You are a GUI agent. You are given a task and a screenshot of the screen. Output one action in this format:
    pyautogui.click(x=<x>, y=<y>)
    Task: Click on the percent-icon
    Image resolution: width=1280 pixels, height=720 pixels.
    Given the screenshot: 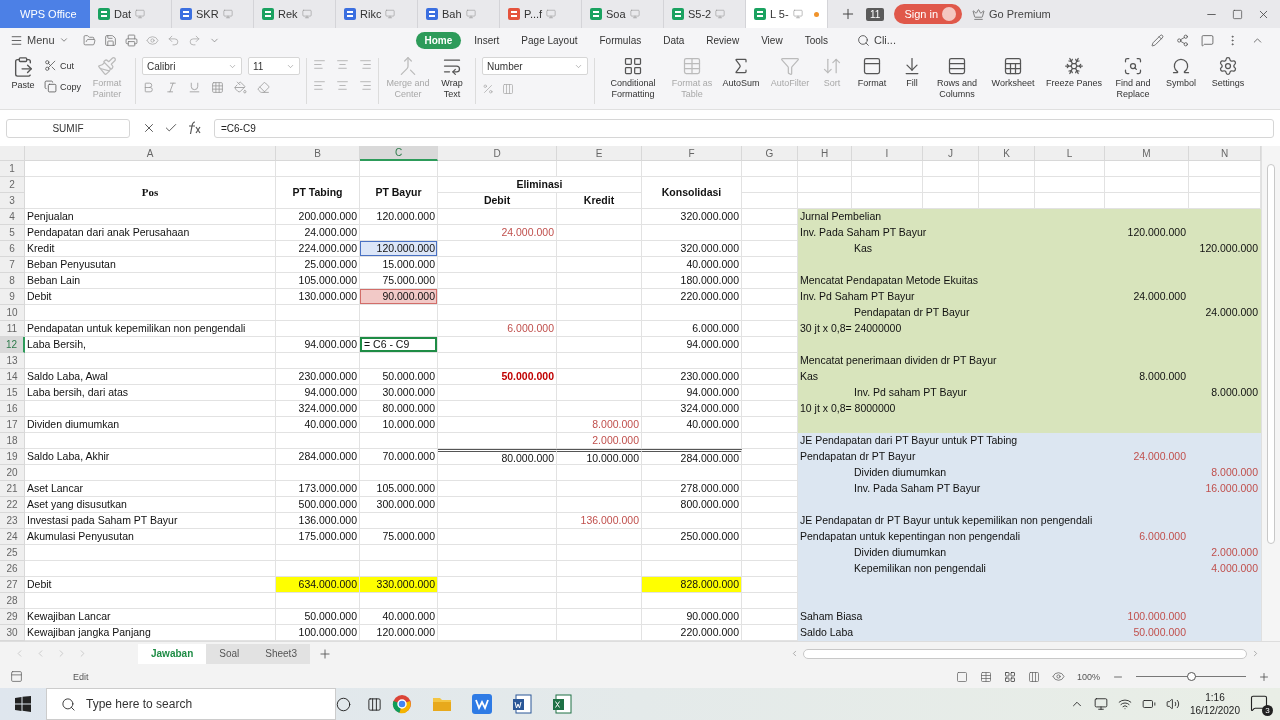 What is the action you would take?
    pyautogui.click(x=488, y=89)
    